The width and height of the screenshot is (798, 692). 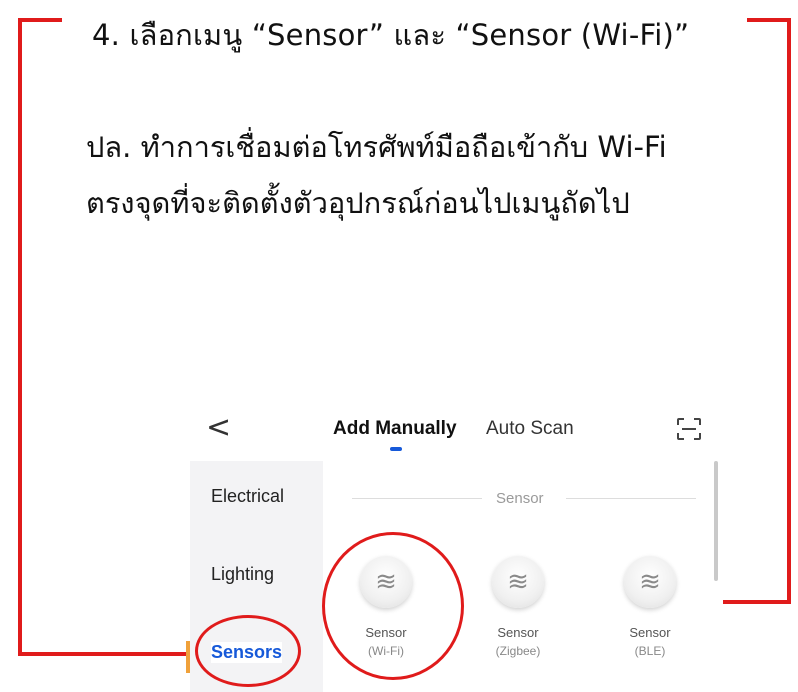 I want to click on sidebar-item-electrical: Electrical, so click(x=247, y=496).